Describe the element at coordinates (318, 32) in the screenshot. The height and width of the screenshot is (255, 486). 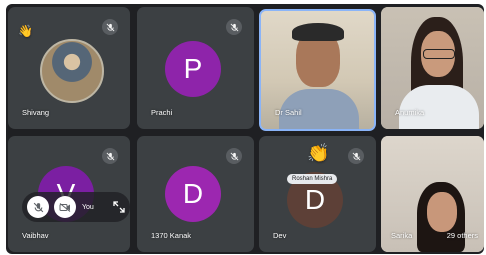
I see `participant-cap` at that location.